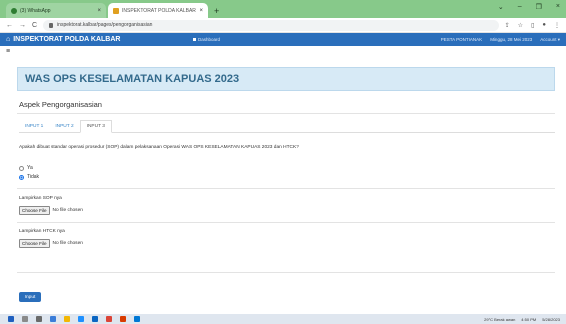 This screenshot has width=566, height=324. What do you see at coordinates (30, 168) in the screenshot?
I see `option-label: Ya` at bounding box center [30, 168].